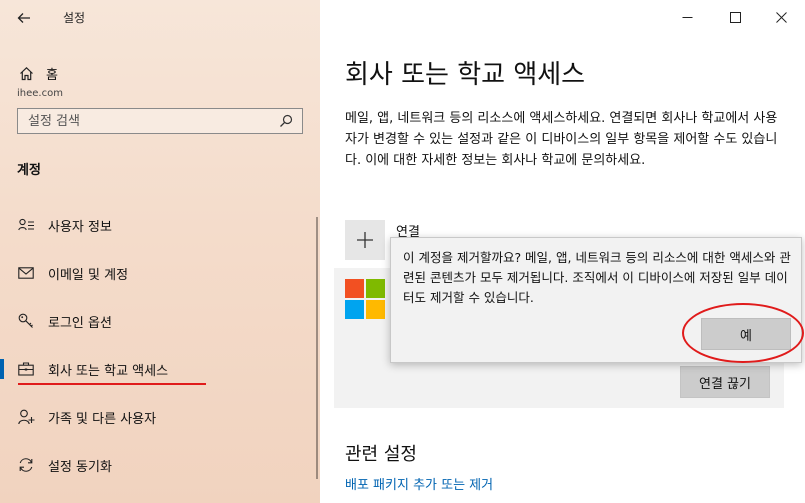  I want to click on sidebar-item-email: 이메일 및 계정, so click(160, 273).